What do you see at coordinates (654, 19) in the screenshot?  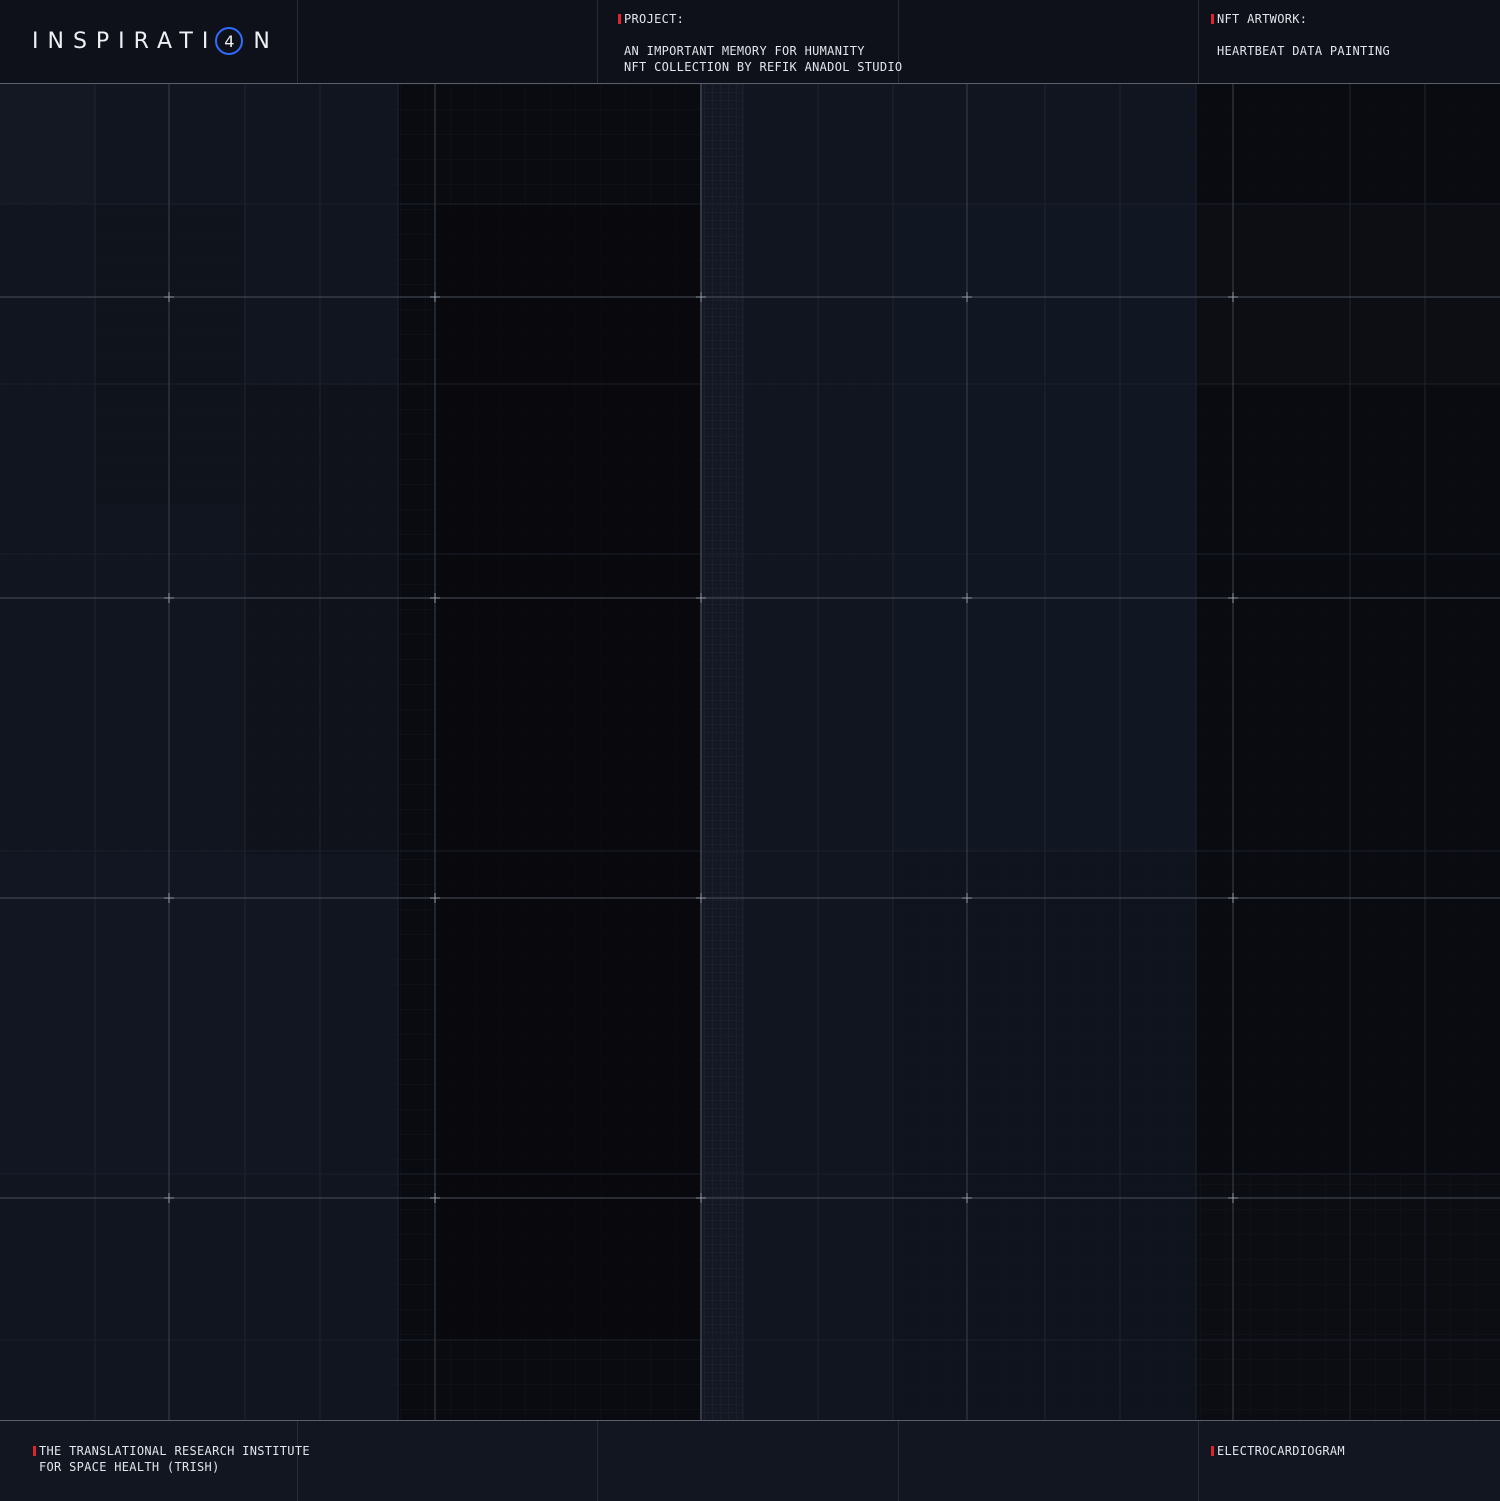 I see `project-heading: PROJECT:` at bounding box center [654, 19].